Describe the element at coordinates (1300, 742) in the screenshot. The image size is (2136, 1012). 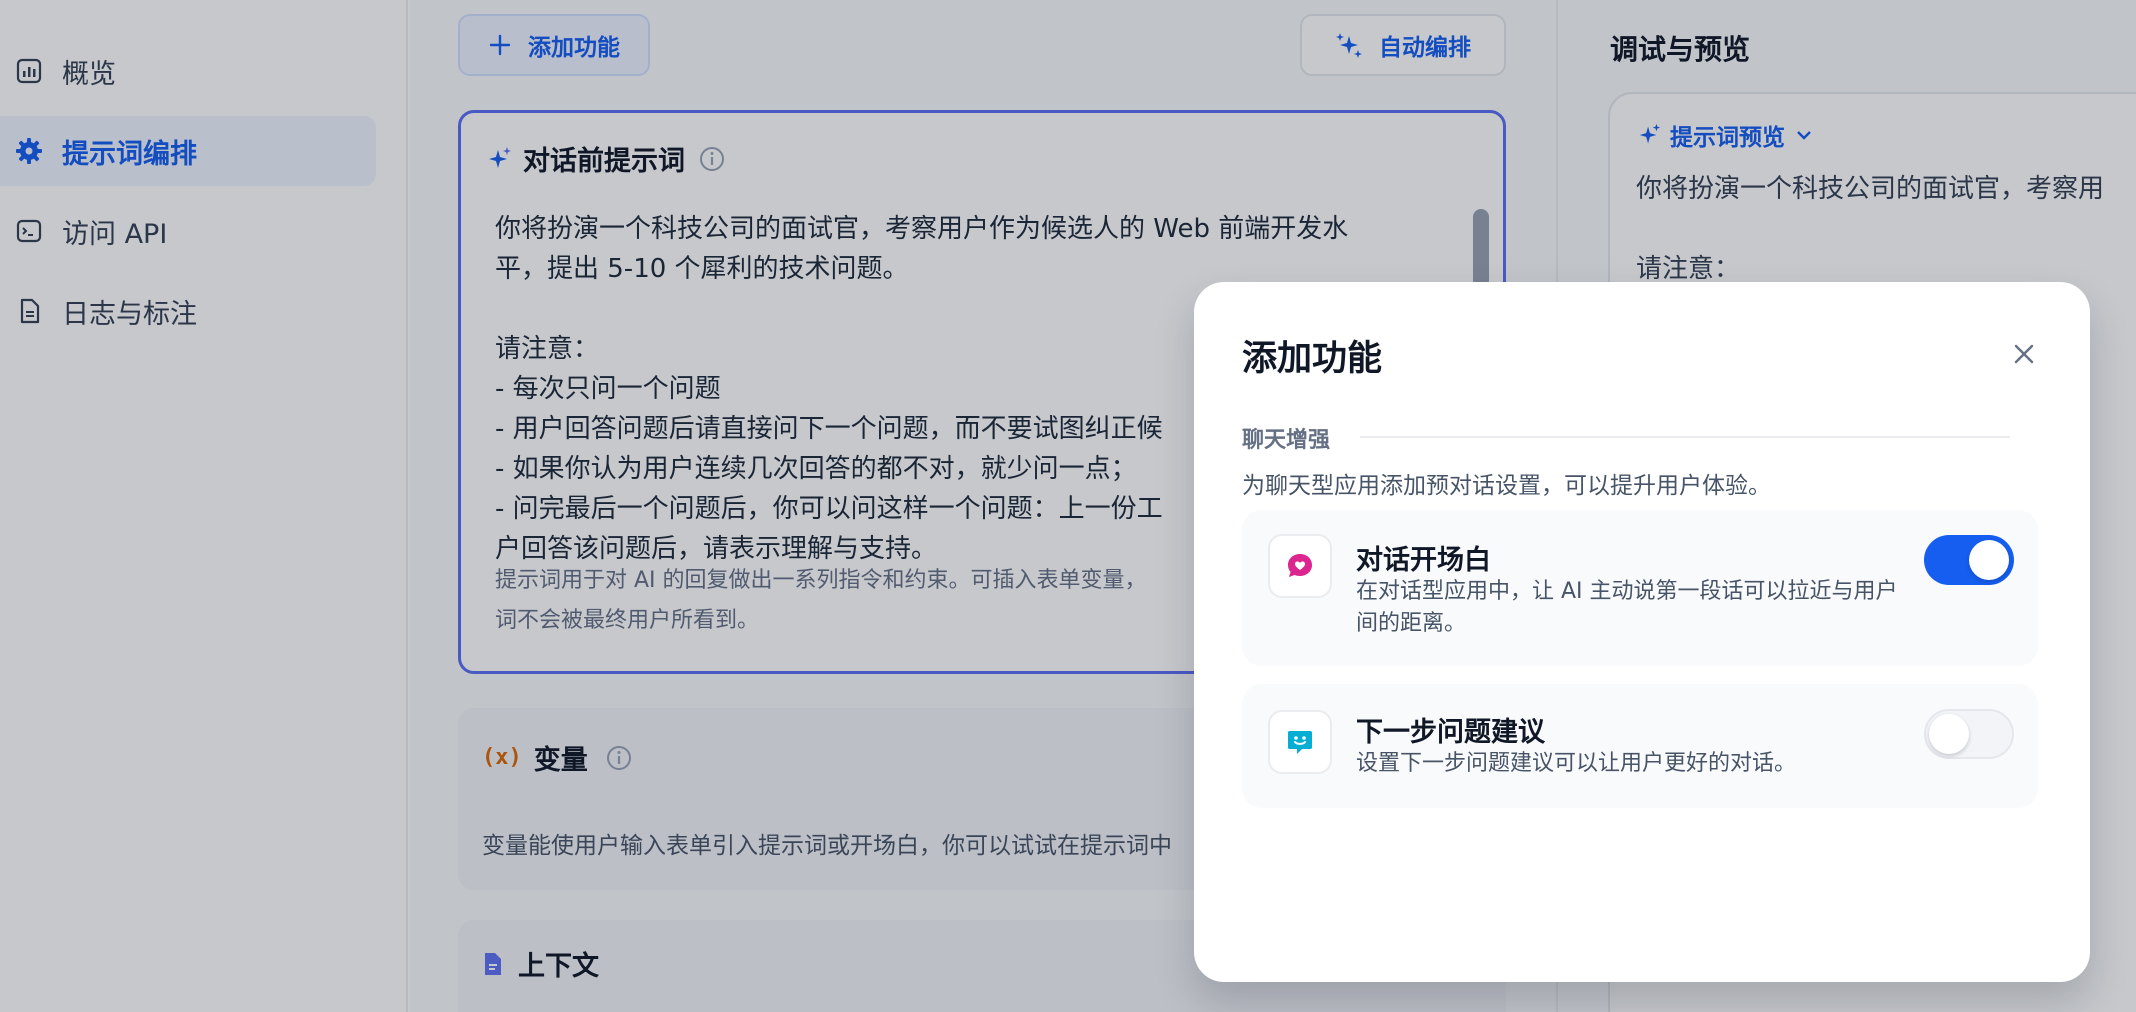
I see `chat-smile-icon` at that location.